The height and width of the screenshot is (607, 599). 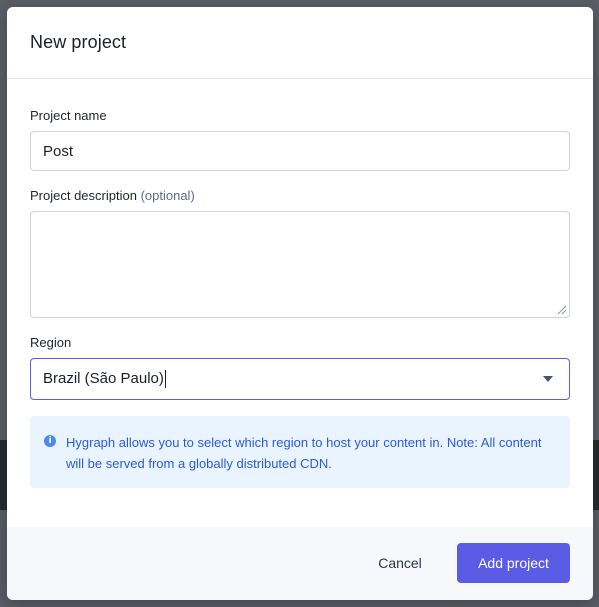 I want to click on text-caret, so click(x=165, y=379).